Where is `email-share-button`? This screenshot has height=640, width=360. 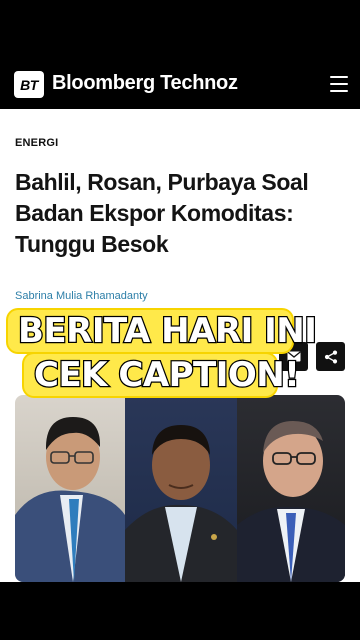 email-share-button is located at coordinates (293, 356).